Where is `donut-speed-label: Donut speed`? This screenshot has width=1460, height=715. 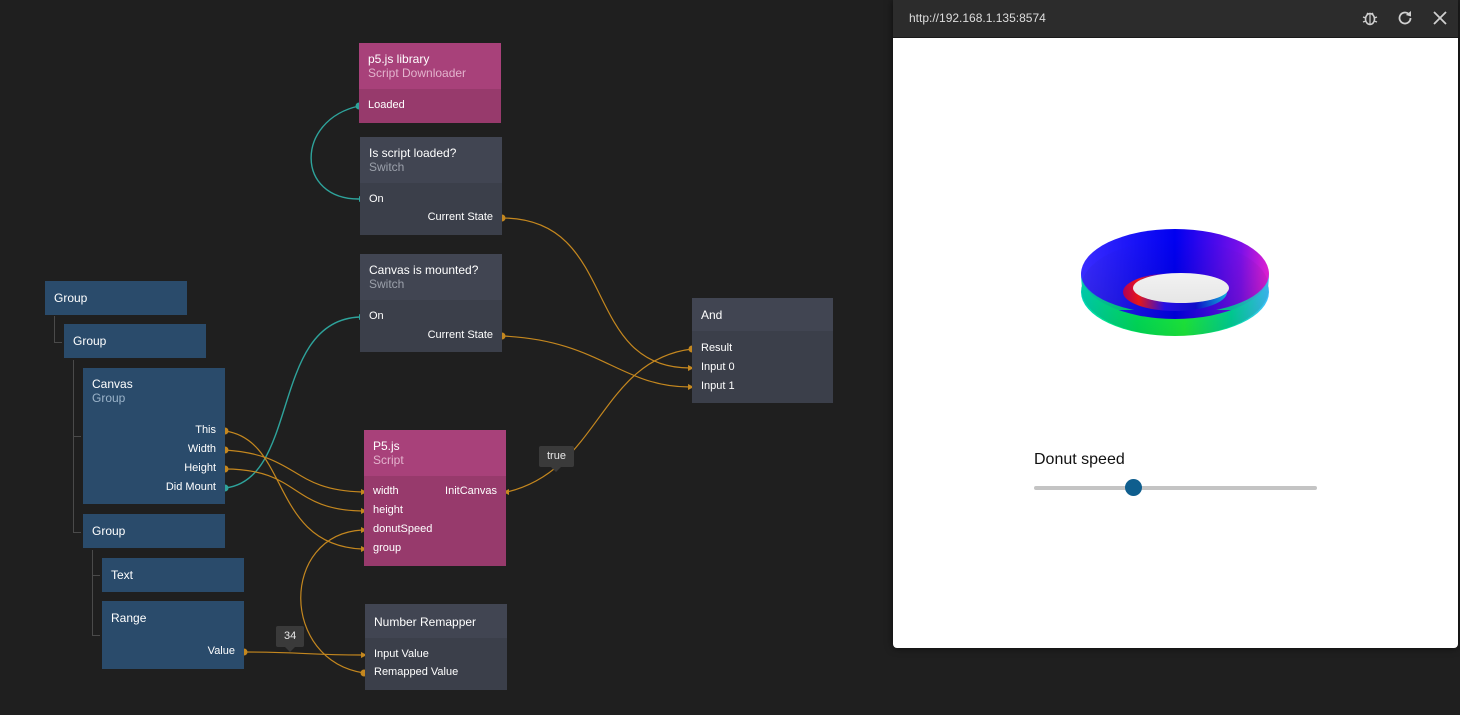 donut-speed-label: Donut speed is located at coordinates (1079, 459).